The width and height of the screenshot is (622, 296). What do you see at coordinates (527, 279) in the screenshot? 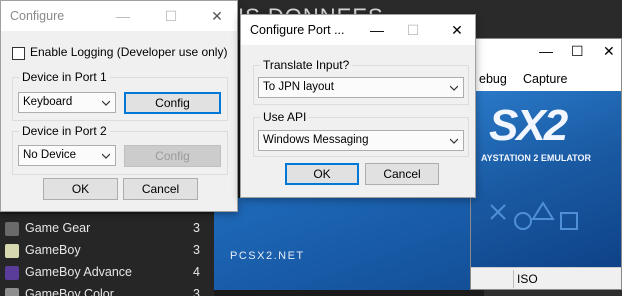
I see `status-iso: ISO` at bounding box center [527, 279].